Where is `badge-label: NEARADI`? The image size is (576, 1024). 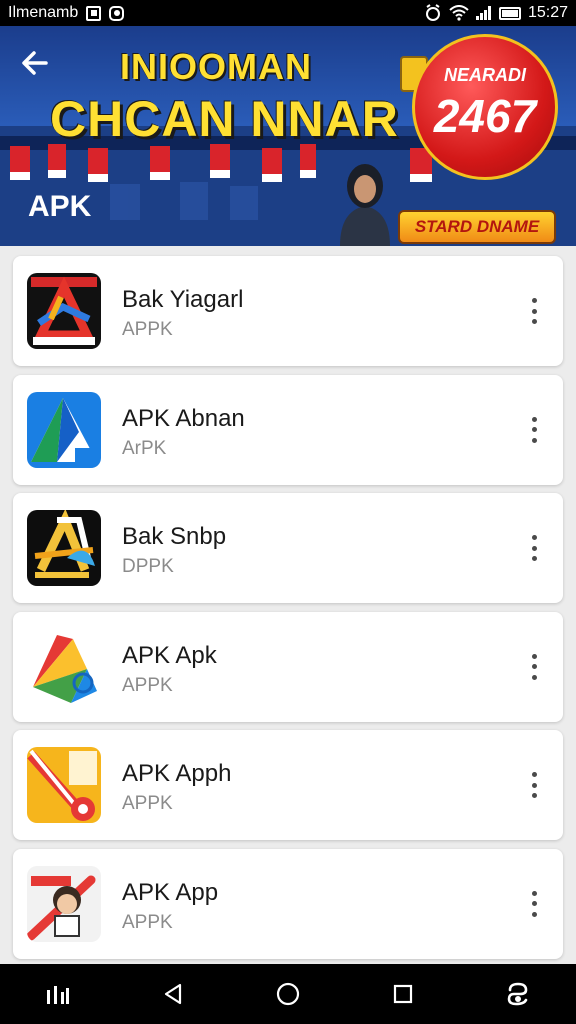
badge-label: NEARADI is located at coordinates (484, 75).